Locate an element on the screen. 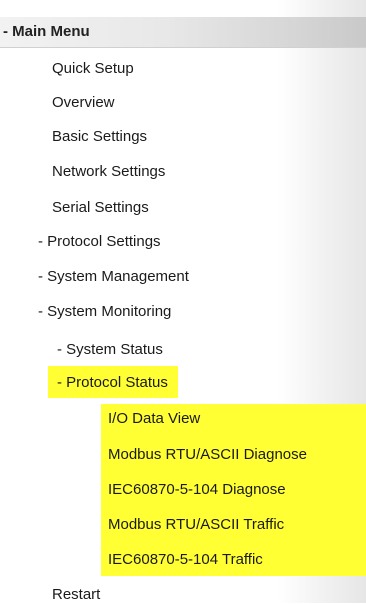 The image size is (366, 604). menu-item-basic-settings: Basic Settings is located at coordinates (99, 136).